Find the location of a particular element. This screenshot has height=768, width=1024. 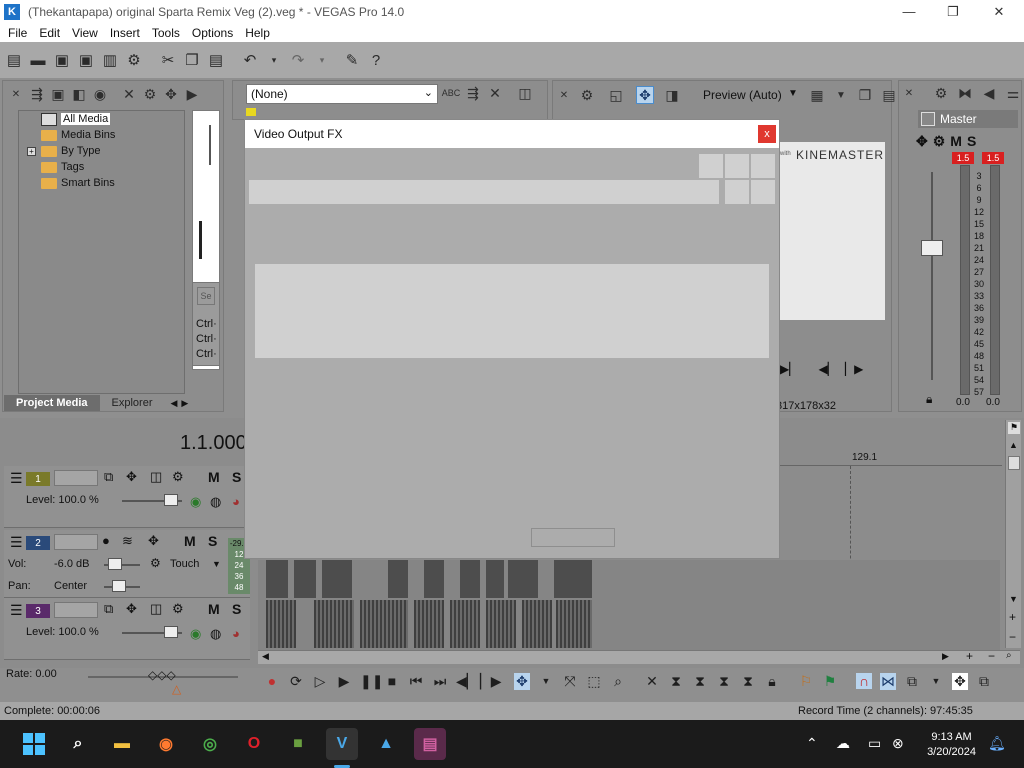

go-to-start-icon: ⏮︎ is located at coordinates (416, 681).